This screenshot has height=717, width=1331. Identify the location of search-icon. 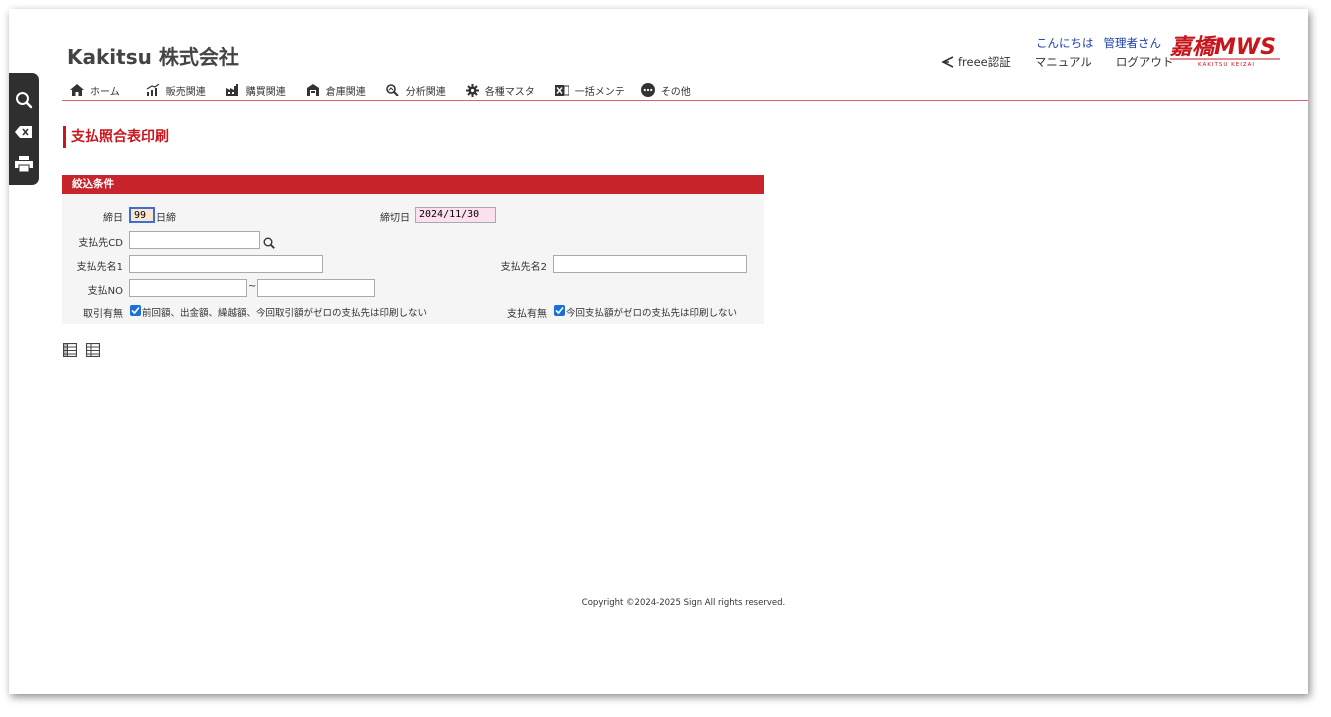
(24, 100).